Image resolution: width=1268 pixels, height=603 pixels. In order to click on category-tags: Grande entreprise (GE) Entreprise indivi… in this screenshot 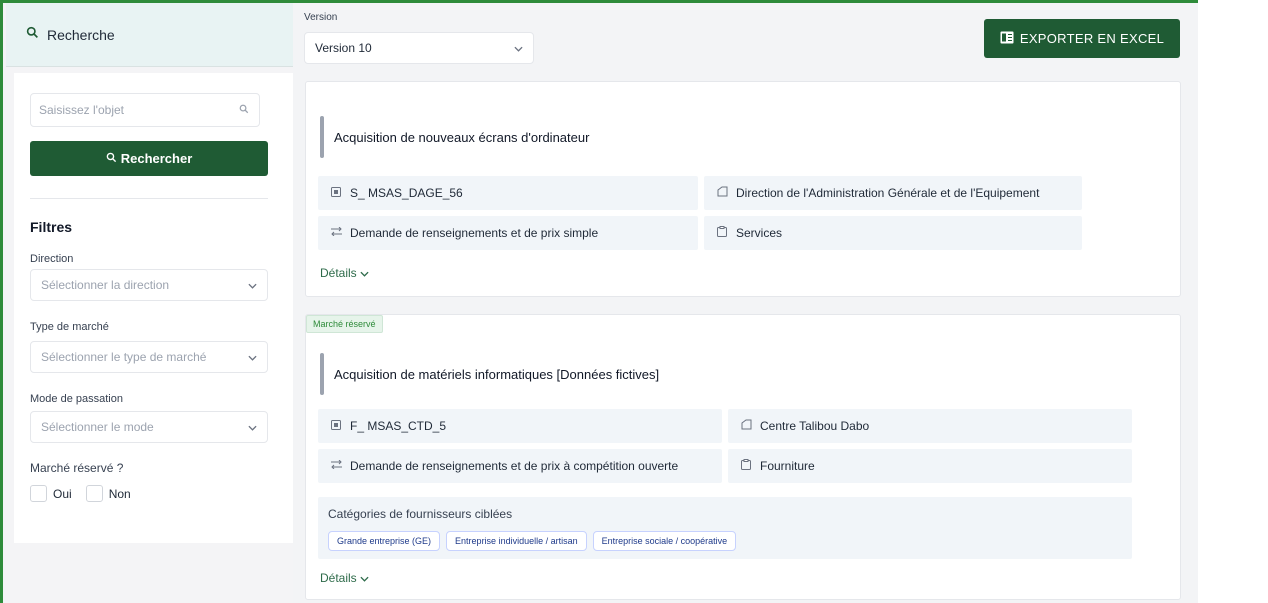, I will do `click(532, 541)`.